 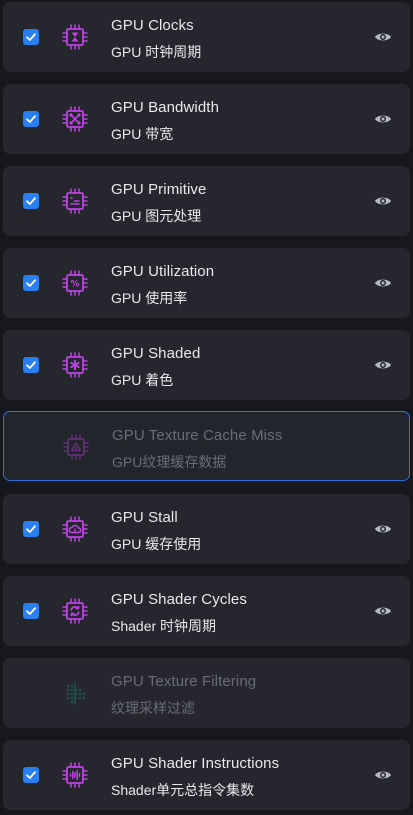 I want to click on percent-chip-icon: %, so click(x=75, y=283).